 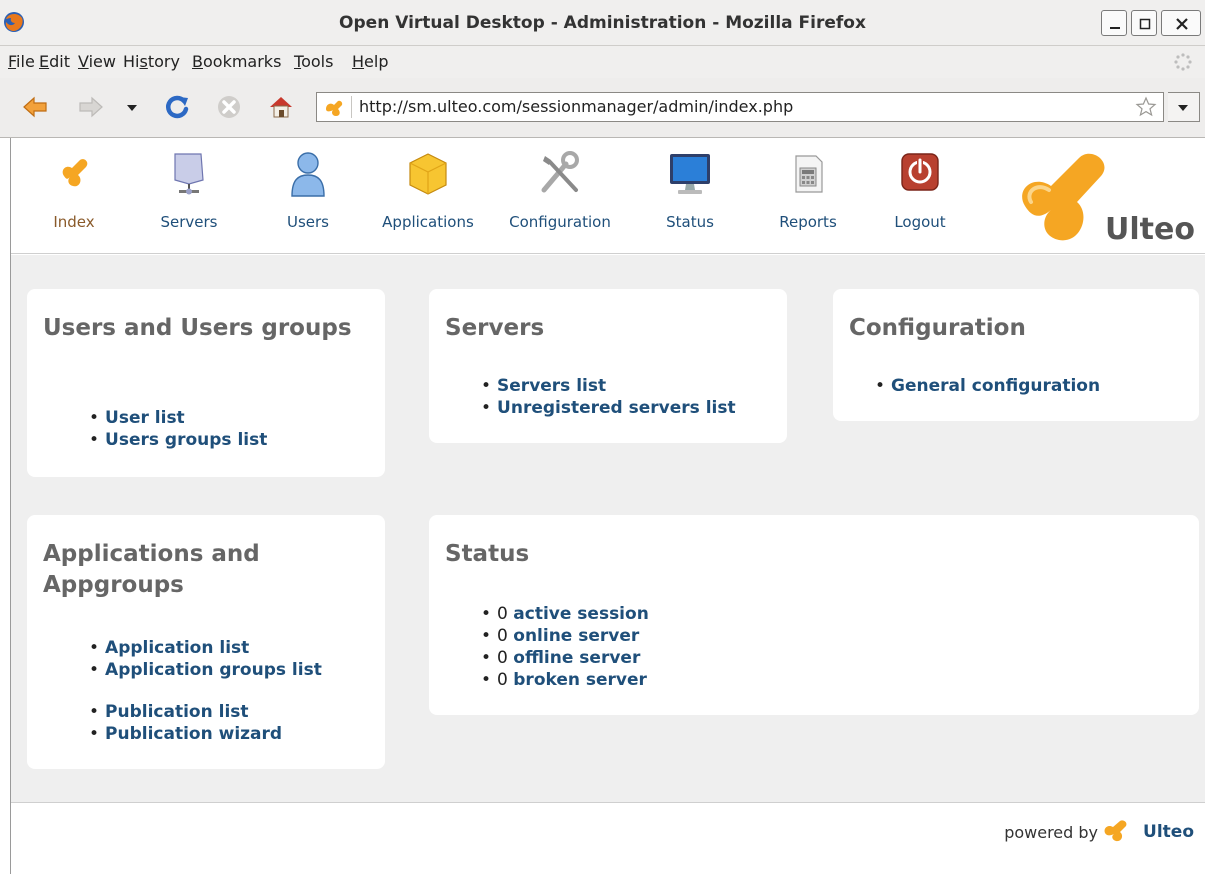 I want to click on card-publication-links: • Publication list • Publication wizard, so click(x=185, y=723).